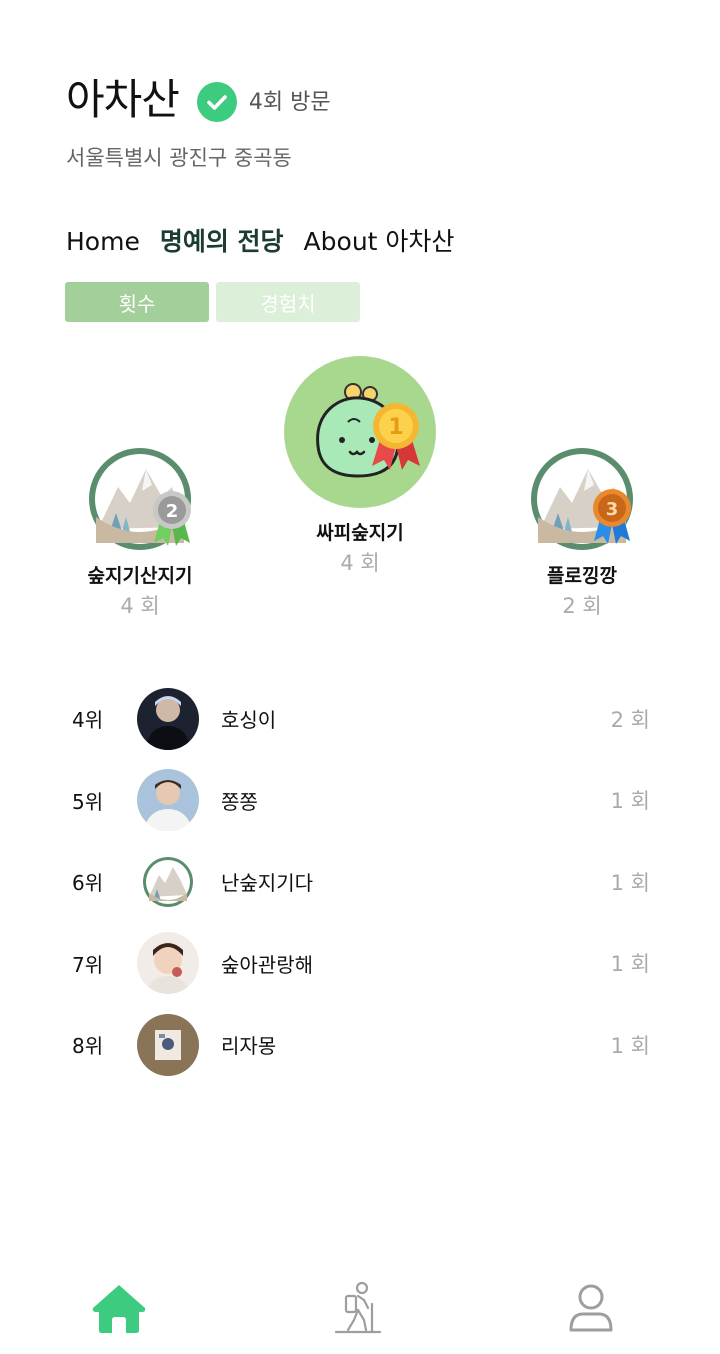 This screenshot has height=1354, width=720. I want to click on section-tabs: Home 명예의 전당 About 아차산, so click(260, 240).